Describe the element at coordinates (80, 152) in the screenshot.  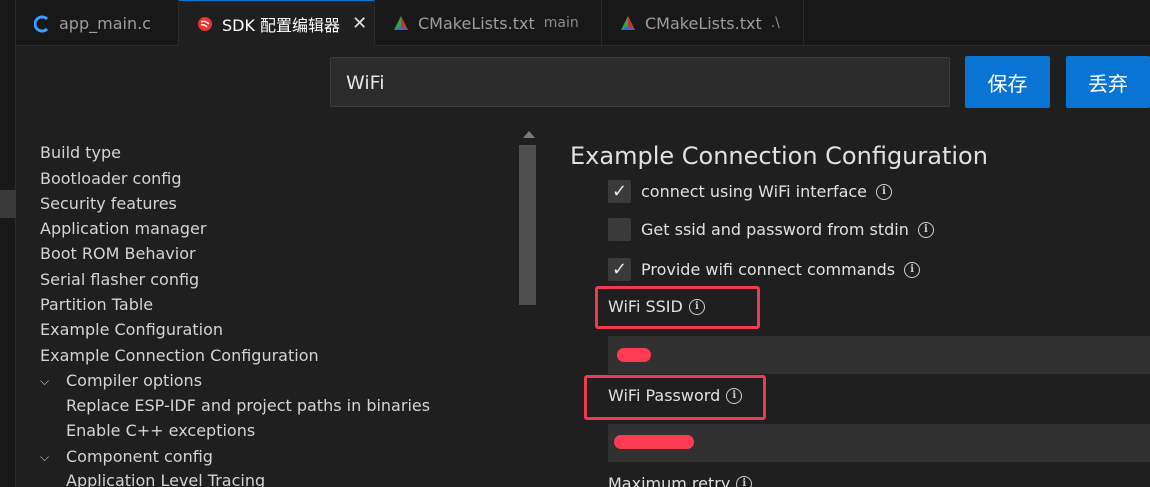
I see `tree-item-build-type: Build type` at that location.